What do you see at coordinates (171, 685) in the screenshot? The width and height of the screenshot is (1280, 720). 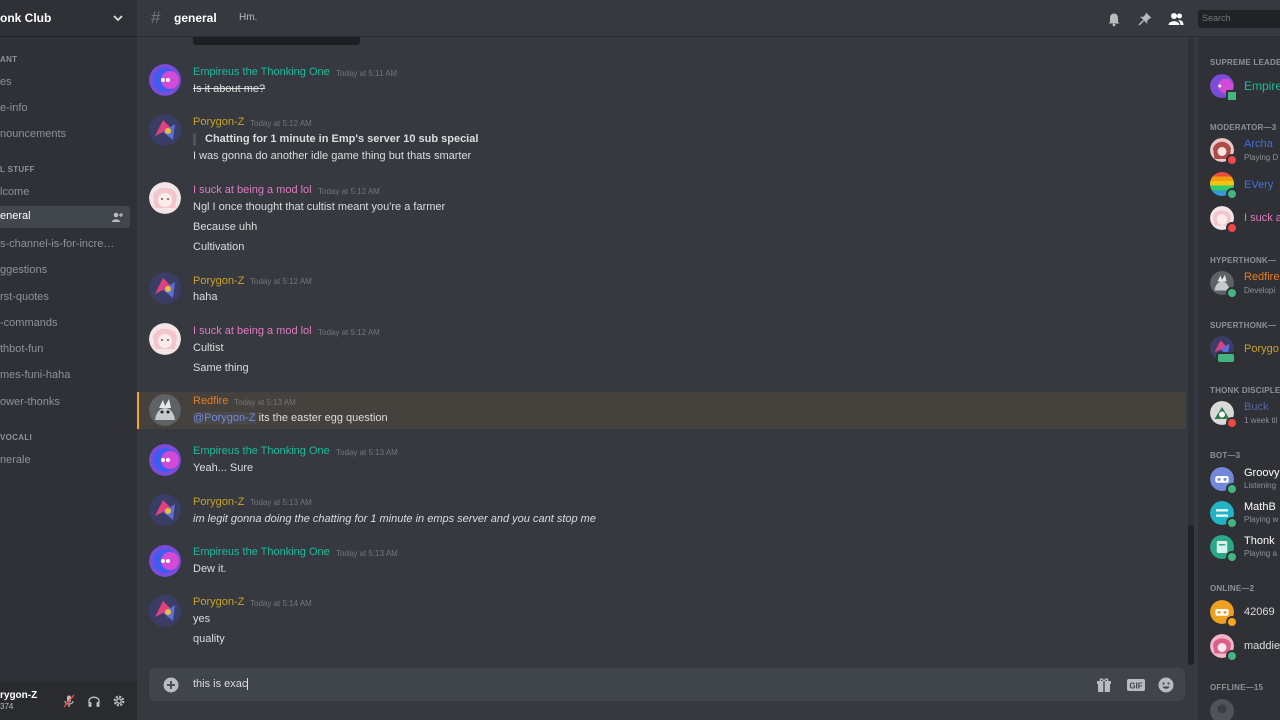 I see `upload-plus-icon` at bounding box center [171, 685].